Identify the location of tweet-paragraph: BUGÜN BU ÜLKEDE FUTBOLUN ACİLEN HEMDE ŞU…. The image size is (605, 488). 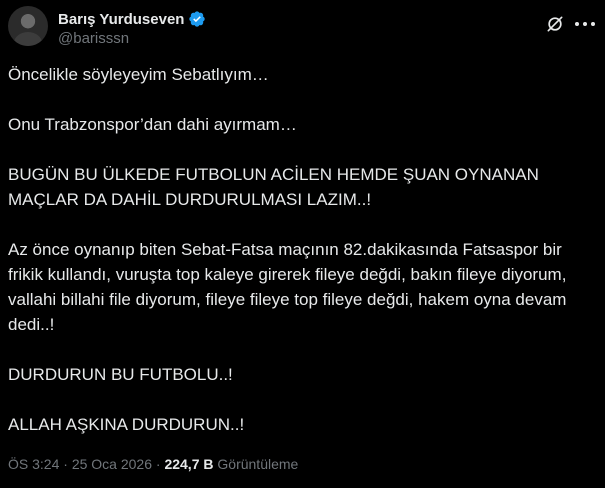
(276, 187).